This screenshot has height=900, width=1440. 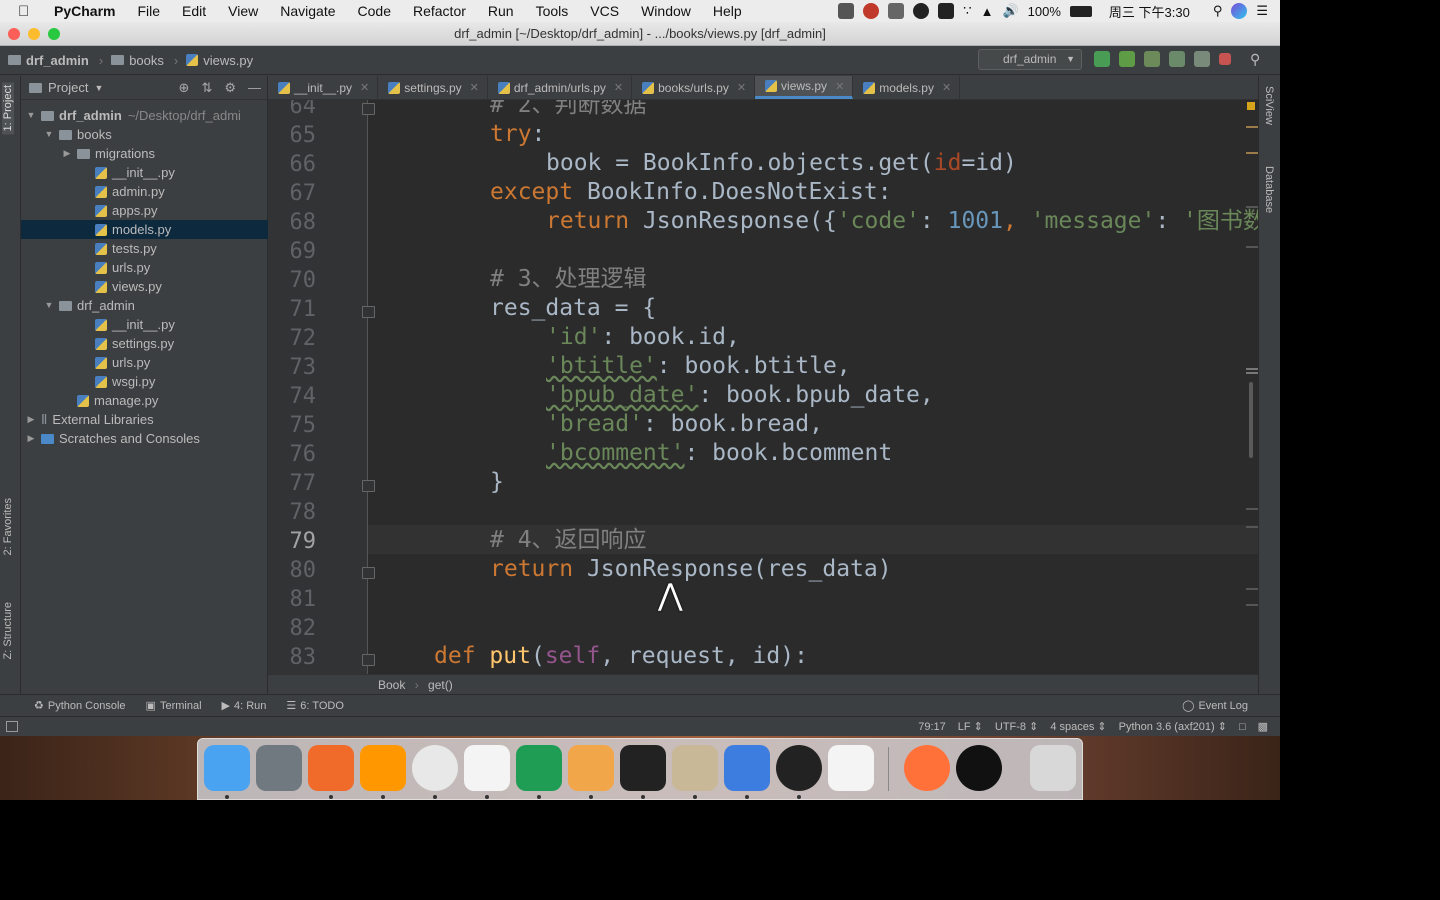 I want to click on indent-selector: 4 spaces ⇕, so click(x=1078, y=726).